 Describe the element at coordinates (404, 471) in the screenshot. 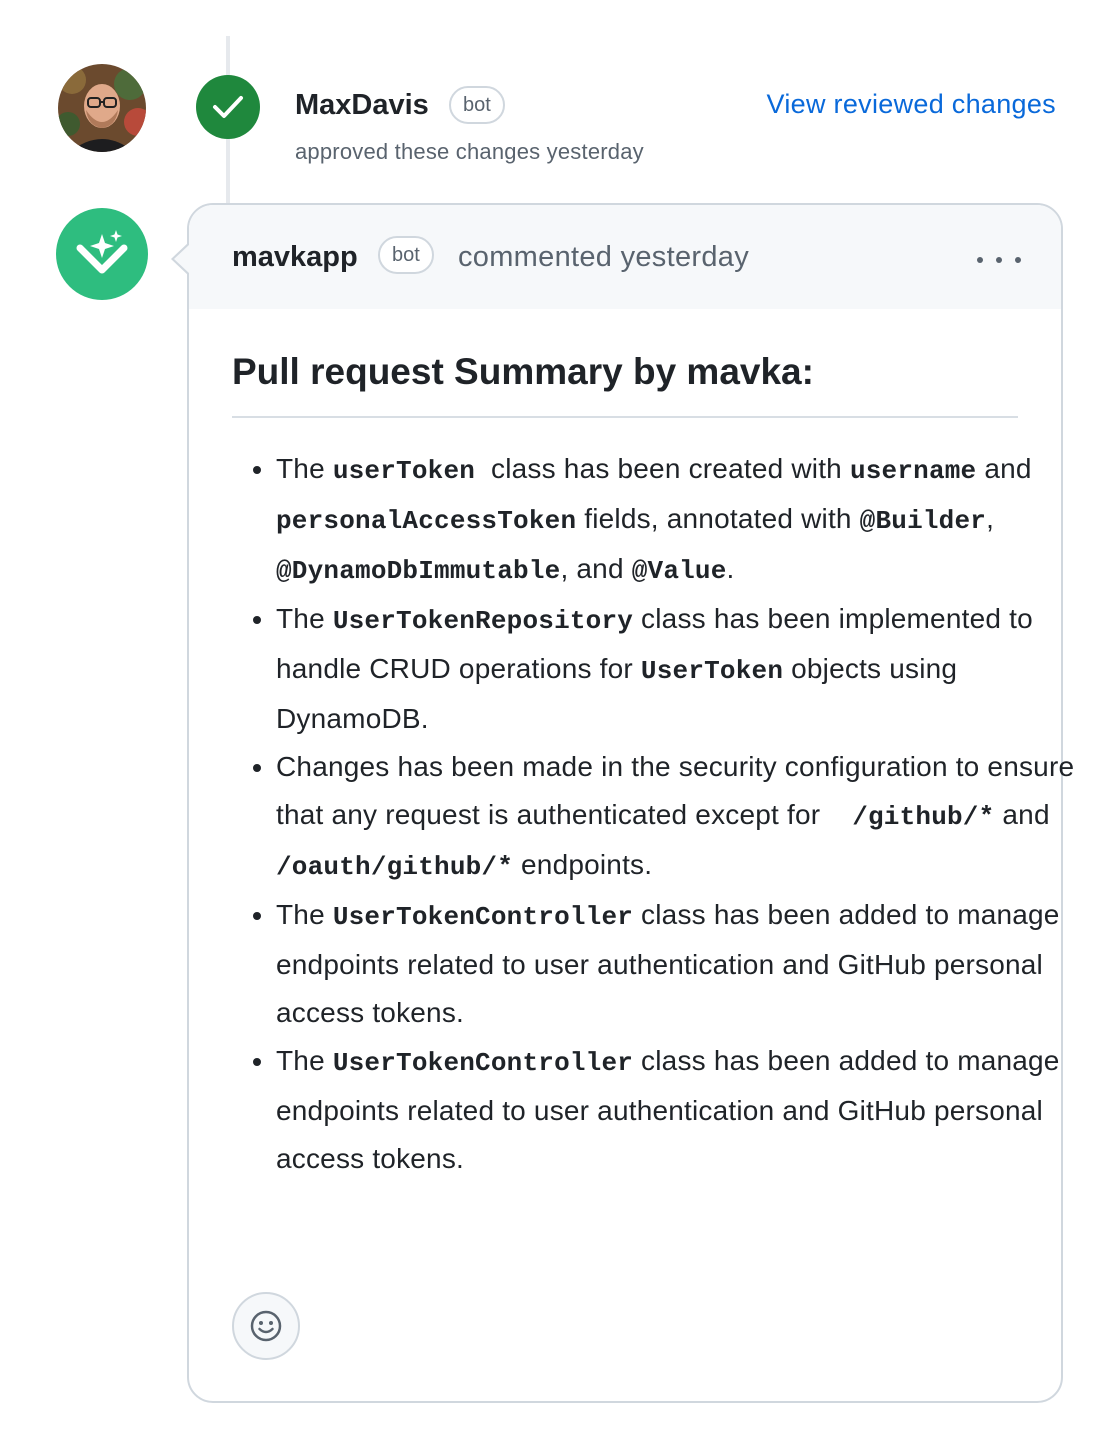

I see `code-span: userToken` at that location.